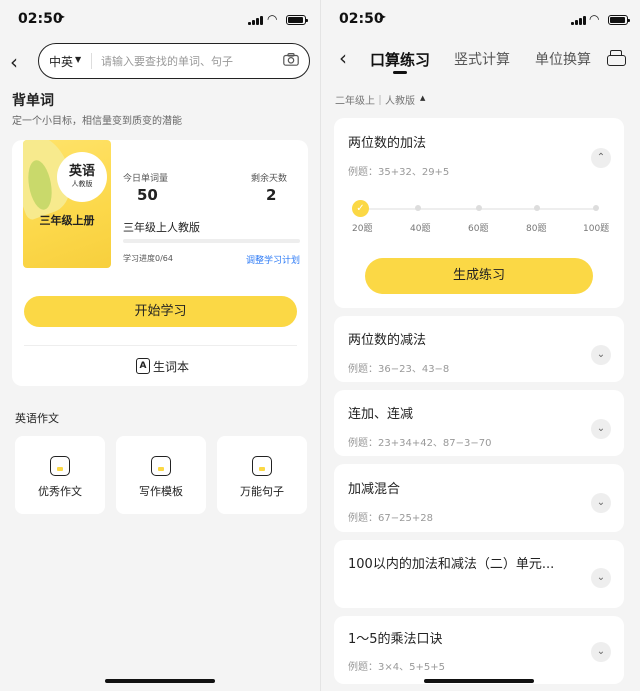 This screenshot has width=640, height=691. I want to click on slider-label: 40题, so click(420, 229).